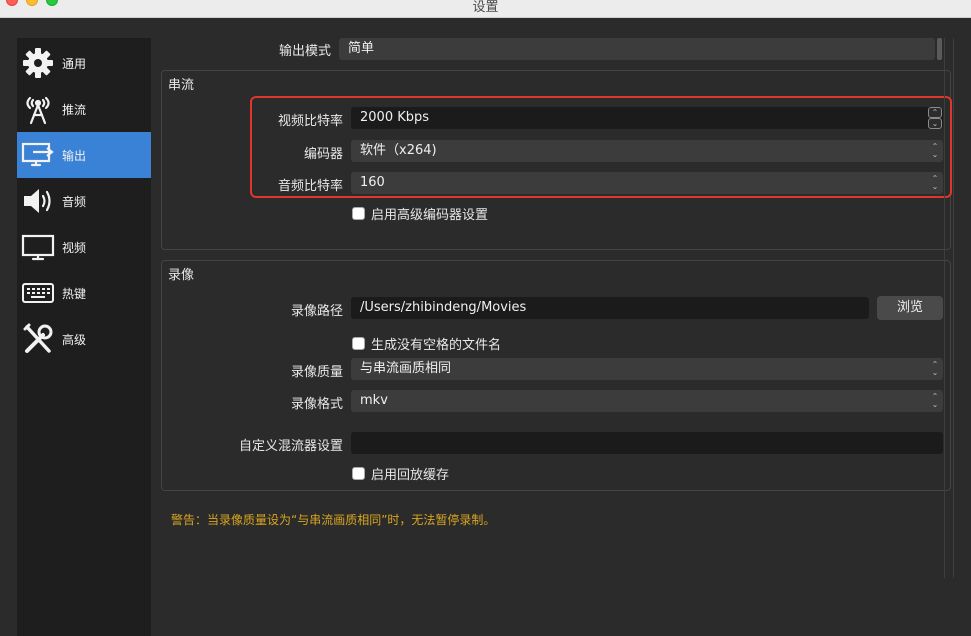  What do you see at coordinates (316, 372) in the screenshot?
I see `recording-quality-label: 录像质量` at bounding box center [316, 372].